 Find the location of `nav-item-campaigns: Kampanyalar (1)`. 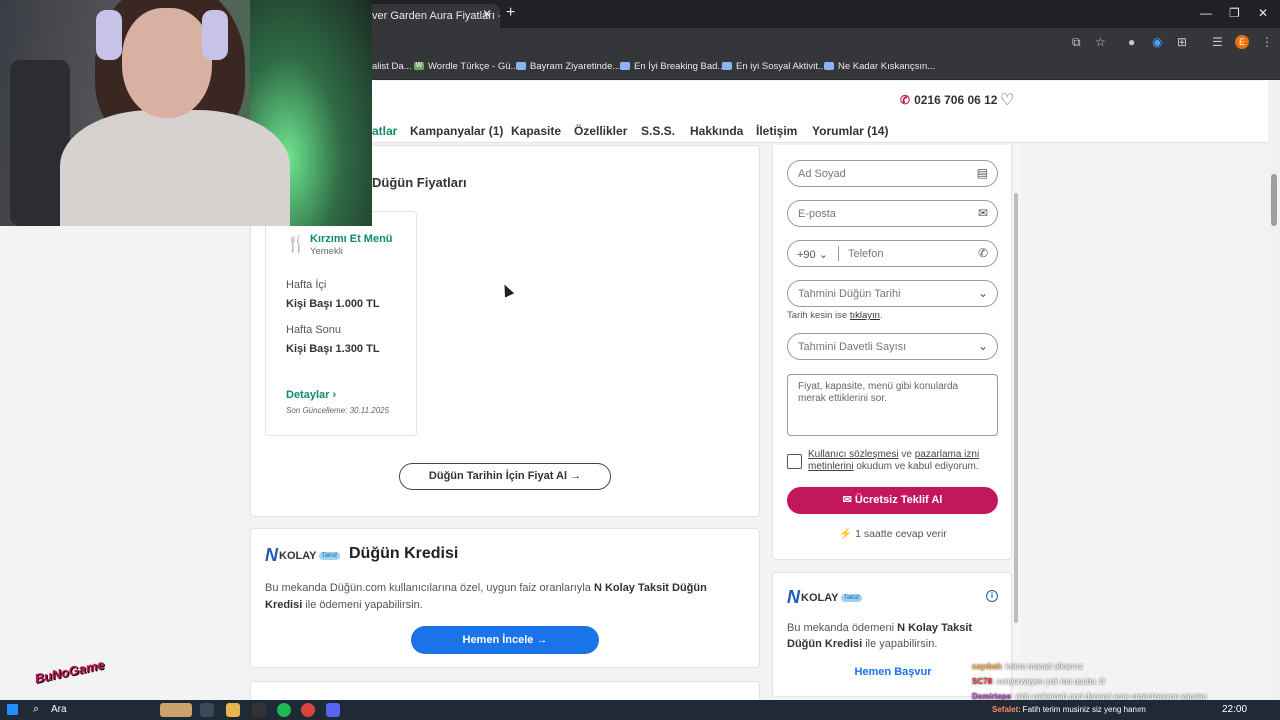

nav-item-campaigns: Kampanyalar (1) is located at coordinates (456, 131).